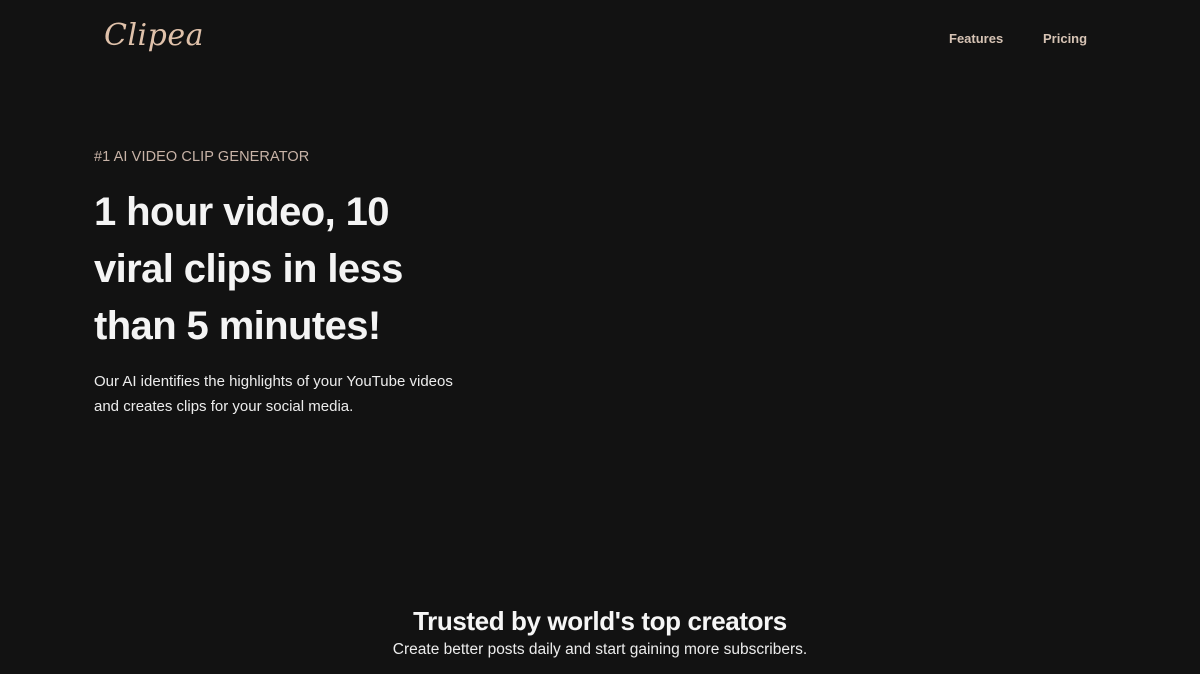  I want to click on trusted-title: Trusted by world's top creators, so click(600, 621).